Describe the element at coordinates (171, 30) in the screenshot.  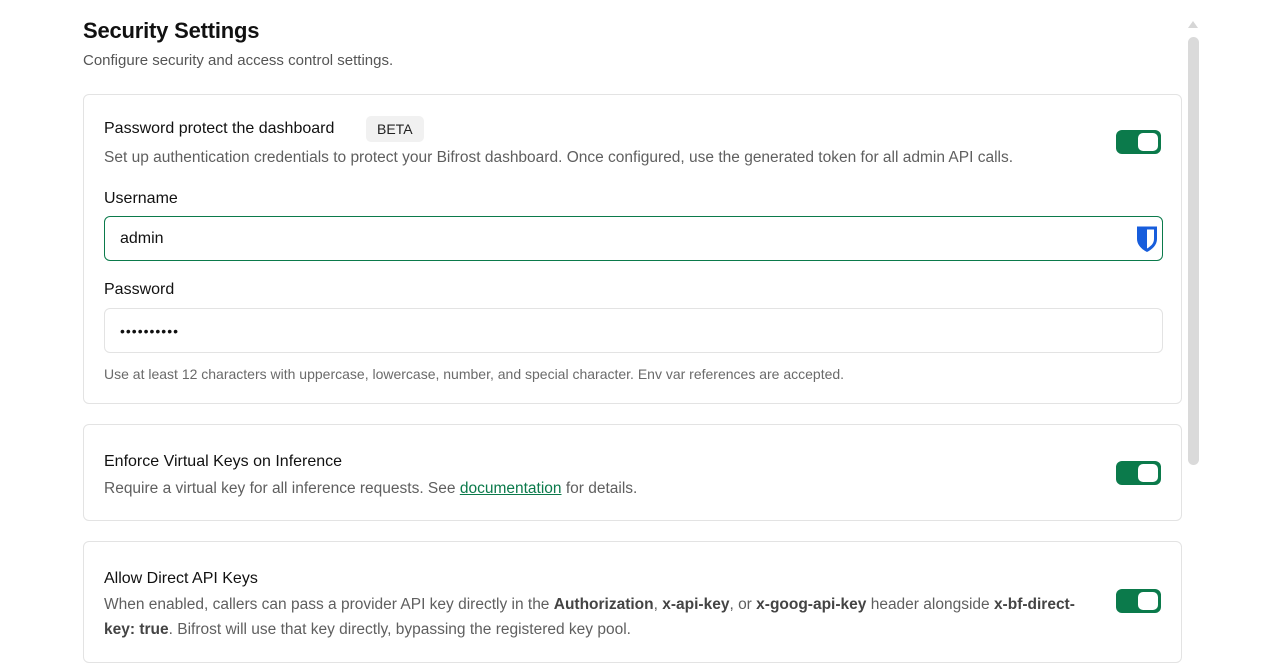
I see `page-title: Security Settings` at that location.